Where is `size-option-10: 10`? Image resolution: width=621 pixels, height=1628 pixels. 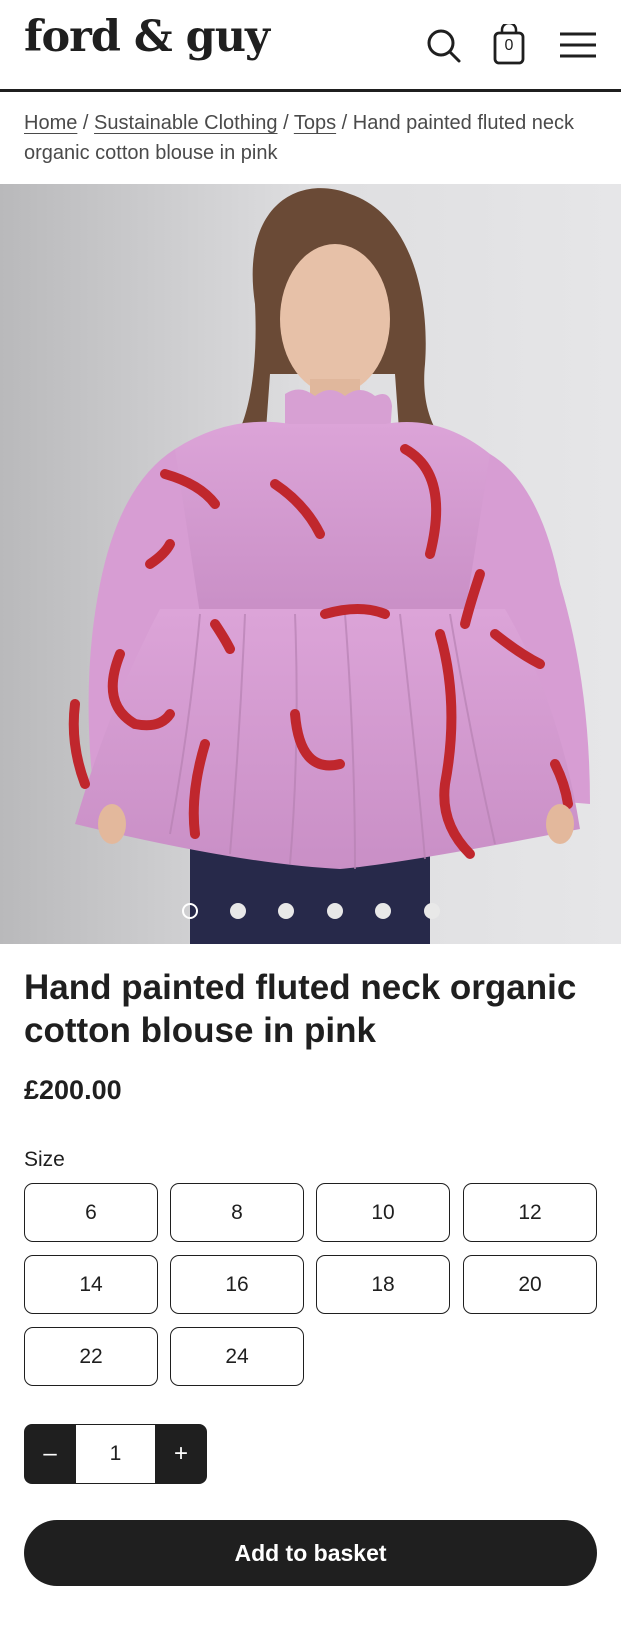 size-option-10: 10 is located at coordinates (383, 1212).